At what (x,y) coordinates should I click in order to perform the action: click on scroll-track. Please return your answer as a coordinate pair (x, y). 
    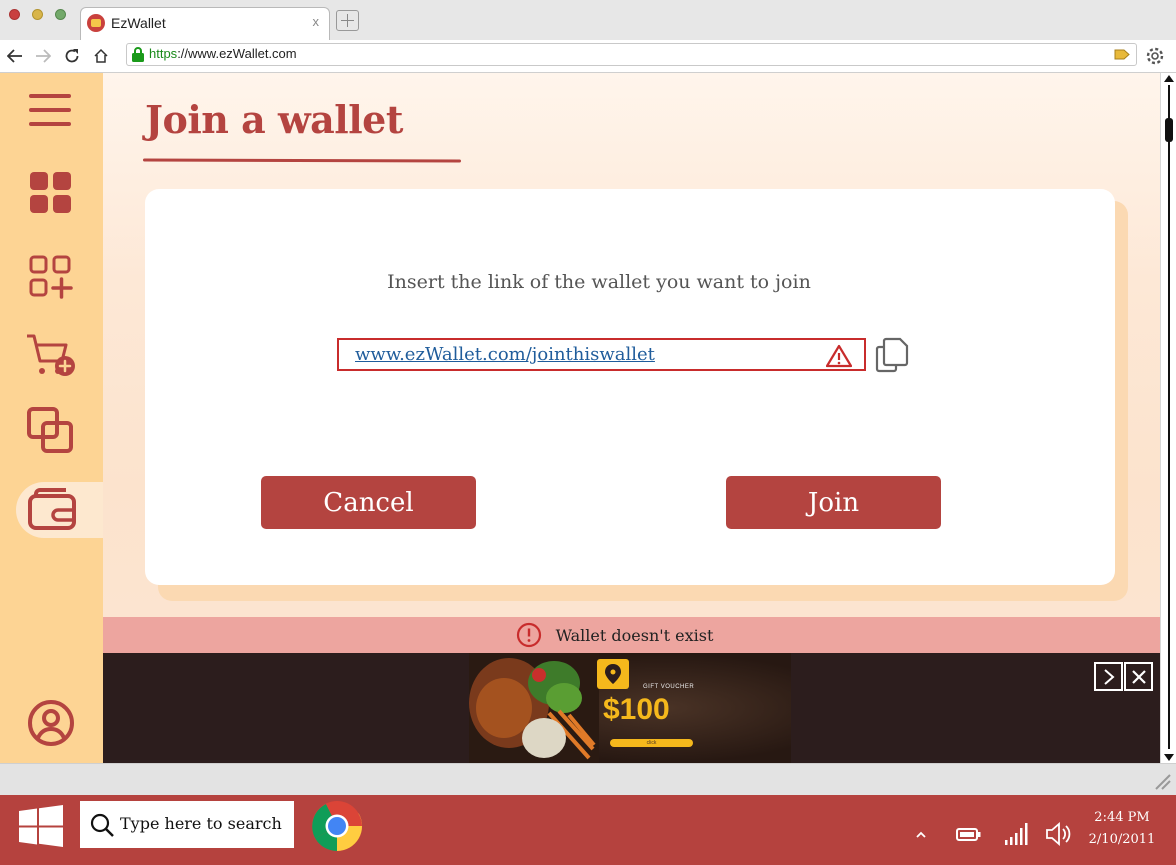
    Looking at the image, I should click on (1169, 417).